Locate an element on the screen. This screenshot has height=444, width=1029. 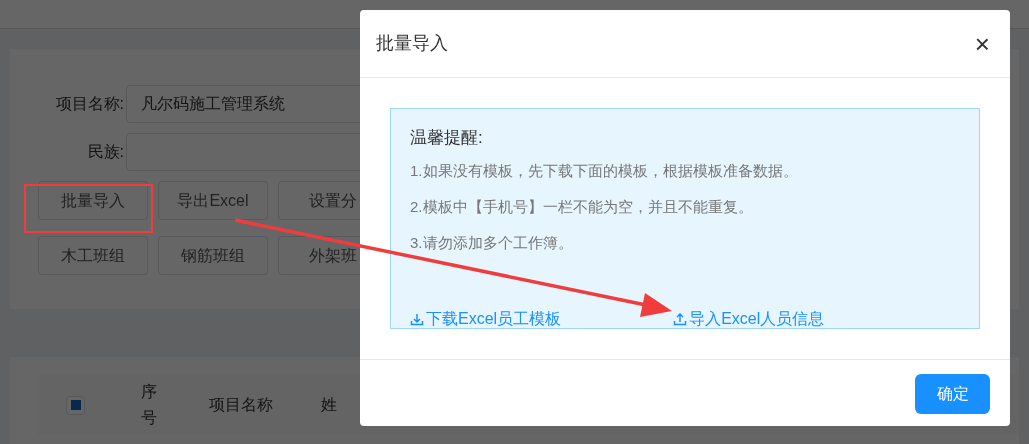
download-icon is located at coordinates (417, 318).